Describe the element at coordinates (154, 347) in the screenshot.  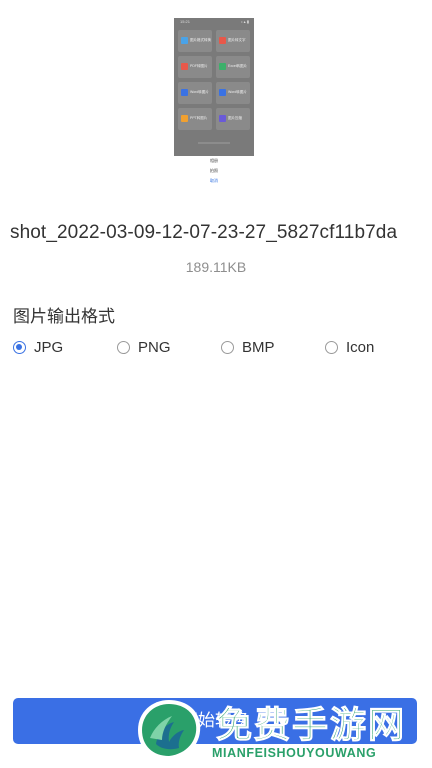
I see `format-option-label: PNG` at that location.